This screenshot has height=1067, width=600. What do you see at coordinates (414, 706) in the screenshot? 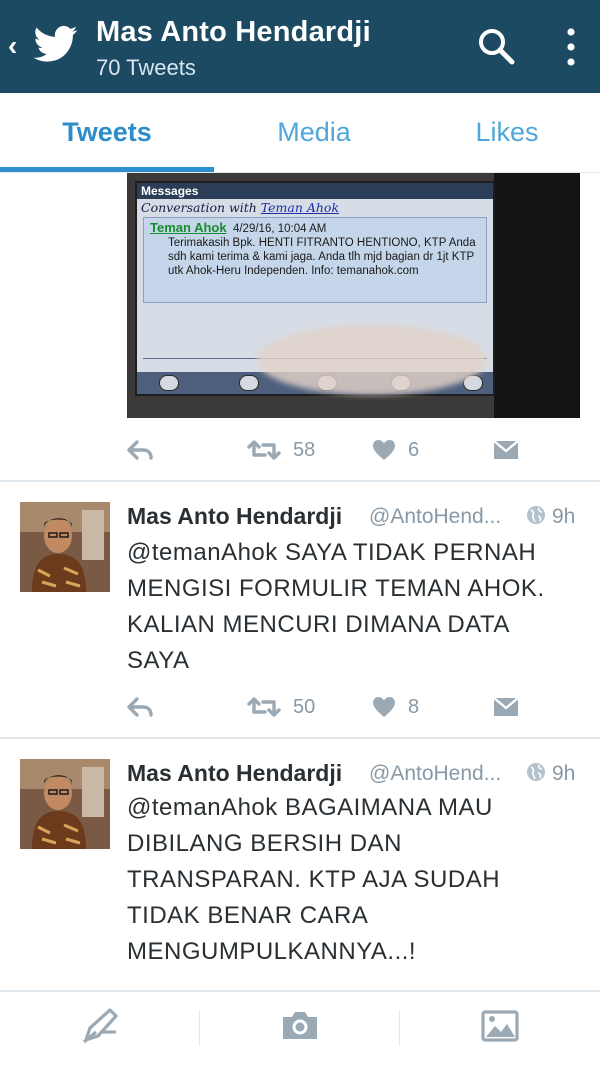
I see `like-count: 8` at bounding box center [414, 706].